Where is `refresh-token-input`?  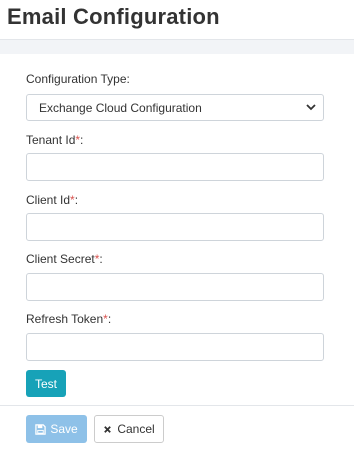
refresh-token-input is located at coordinates (175, 347).